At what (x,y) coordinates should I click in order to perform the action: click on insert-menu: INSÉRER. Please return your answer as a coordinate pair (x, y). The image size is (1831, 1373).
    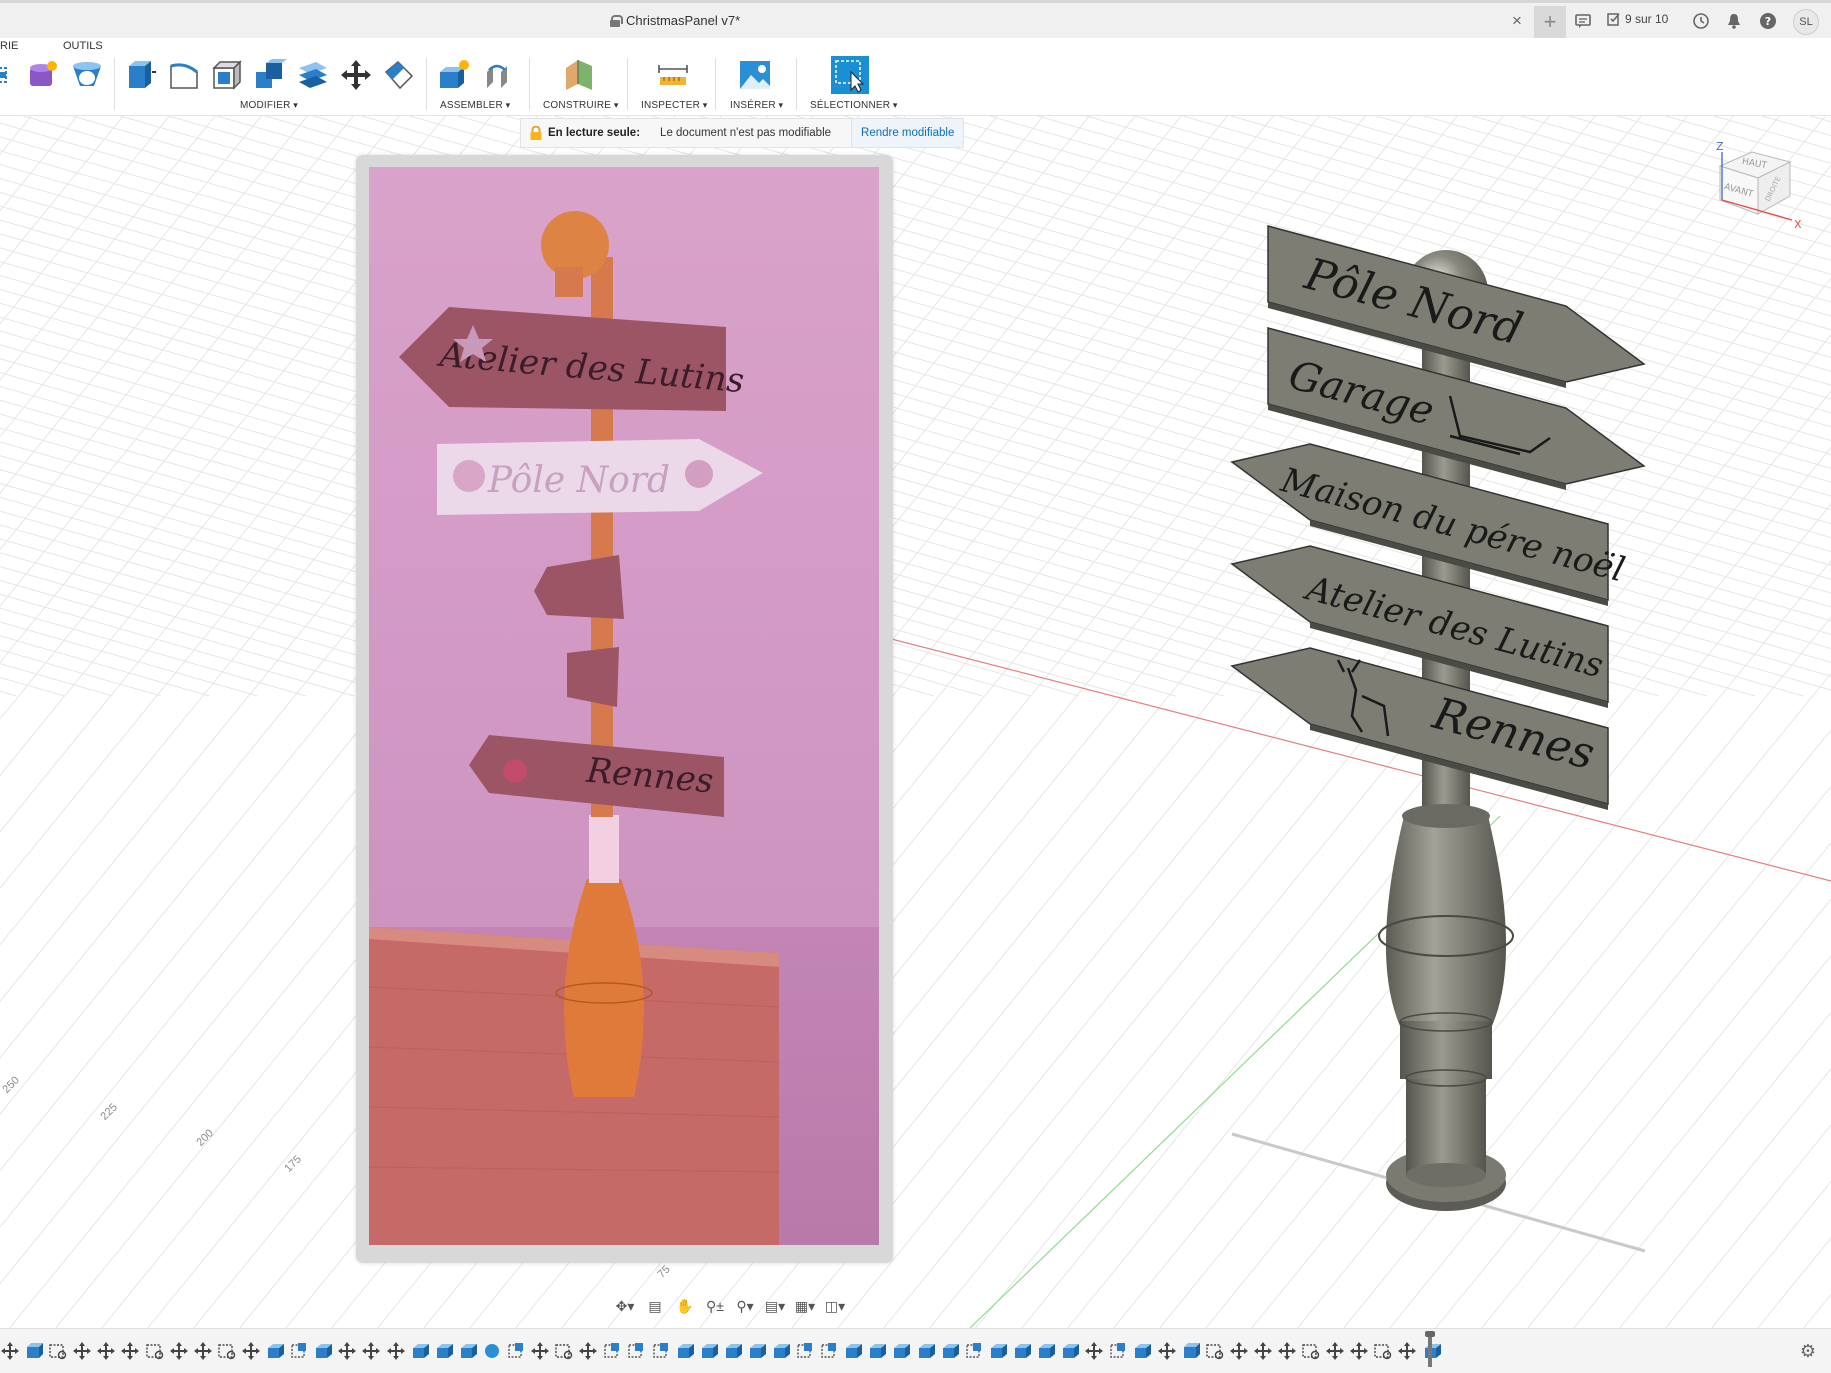
    Looking at the image, I should click on (756, 105).